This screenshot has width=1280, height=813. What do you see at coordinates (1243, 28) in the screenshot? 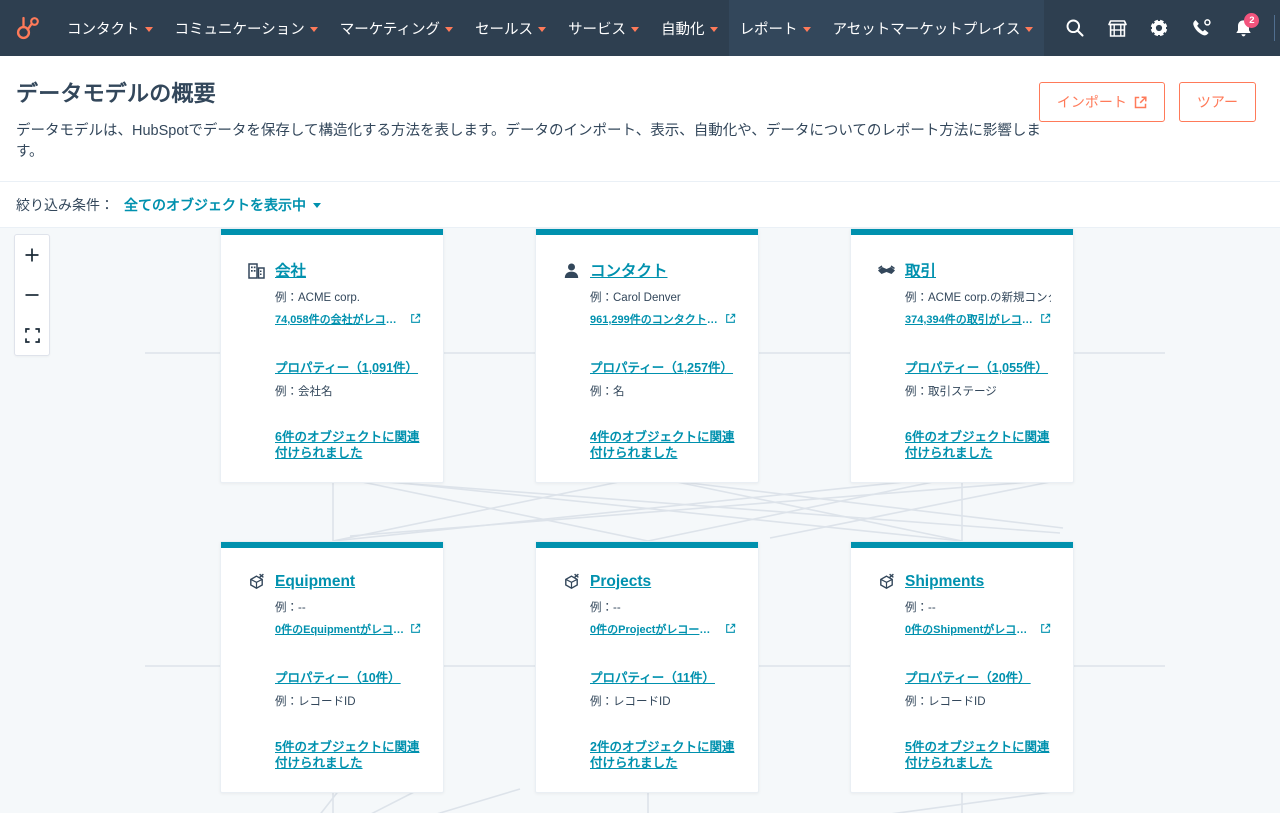
I see `notifications-bell-icon: 2` at bounding box center [1243, 28].